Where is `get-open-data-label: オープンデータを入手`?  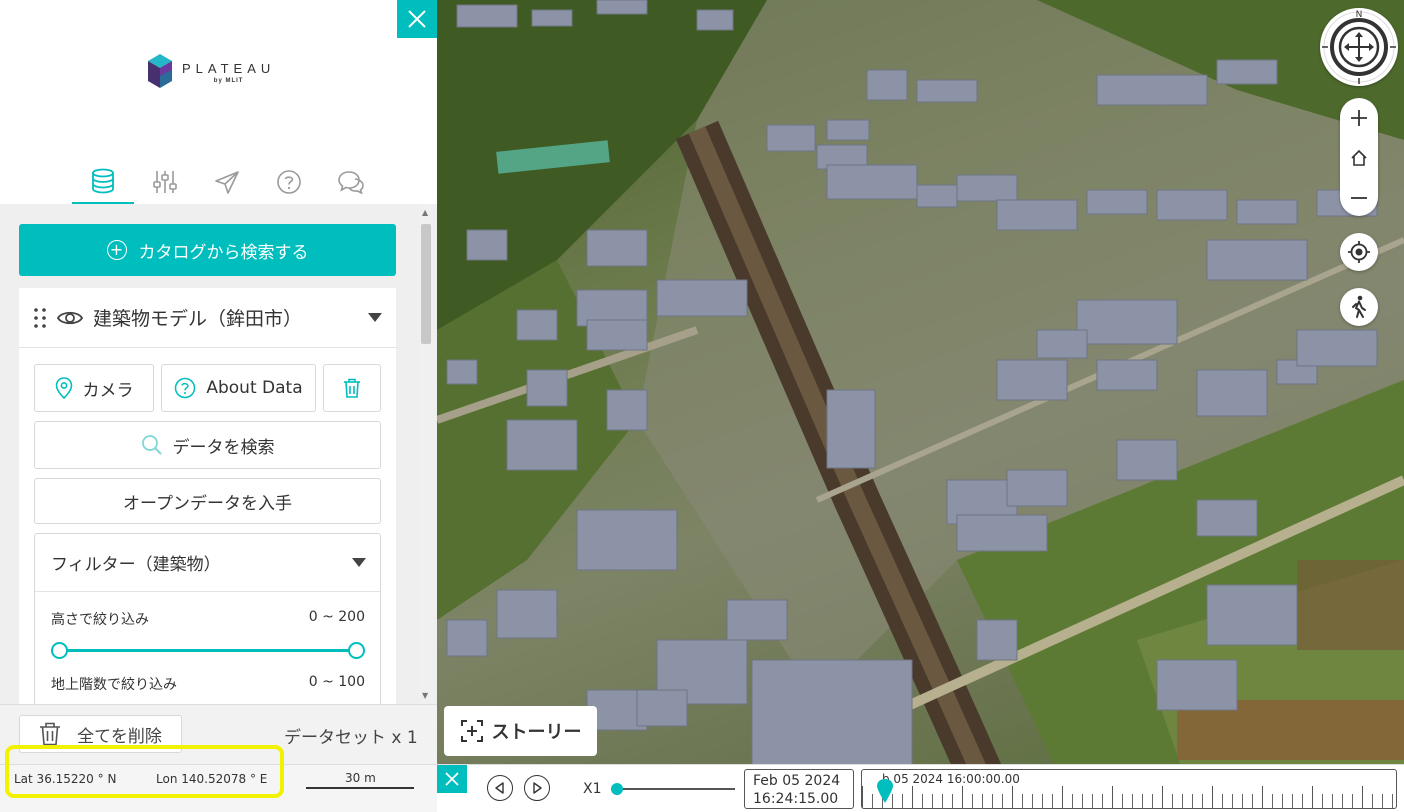
get-open-data-label: オープンデータを入手 is located at coordinates (207, 503).